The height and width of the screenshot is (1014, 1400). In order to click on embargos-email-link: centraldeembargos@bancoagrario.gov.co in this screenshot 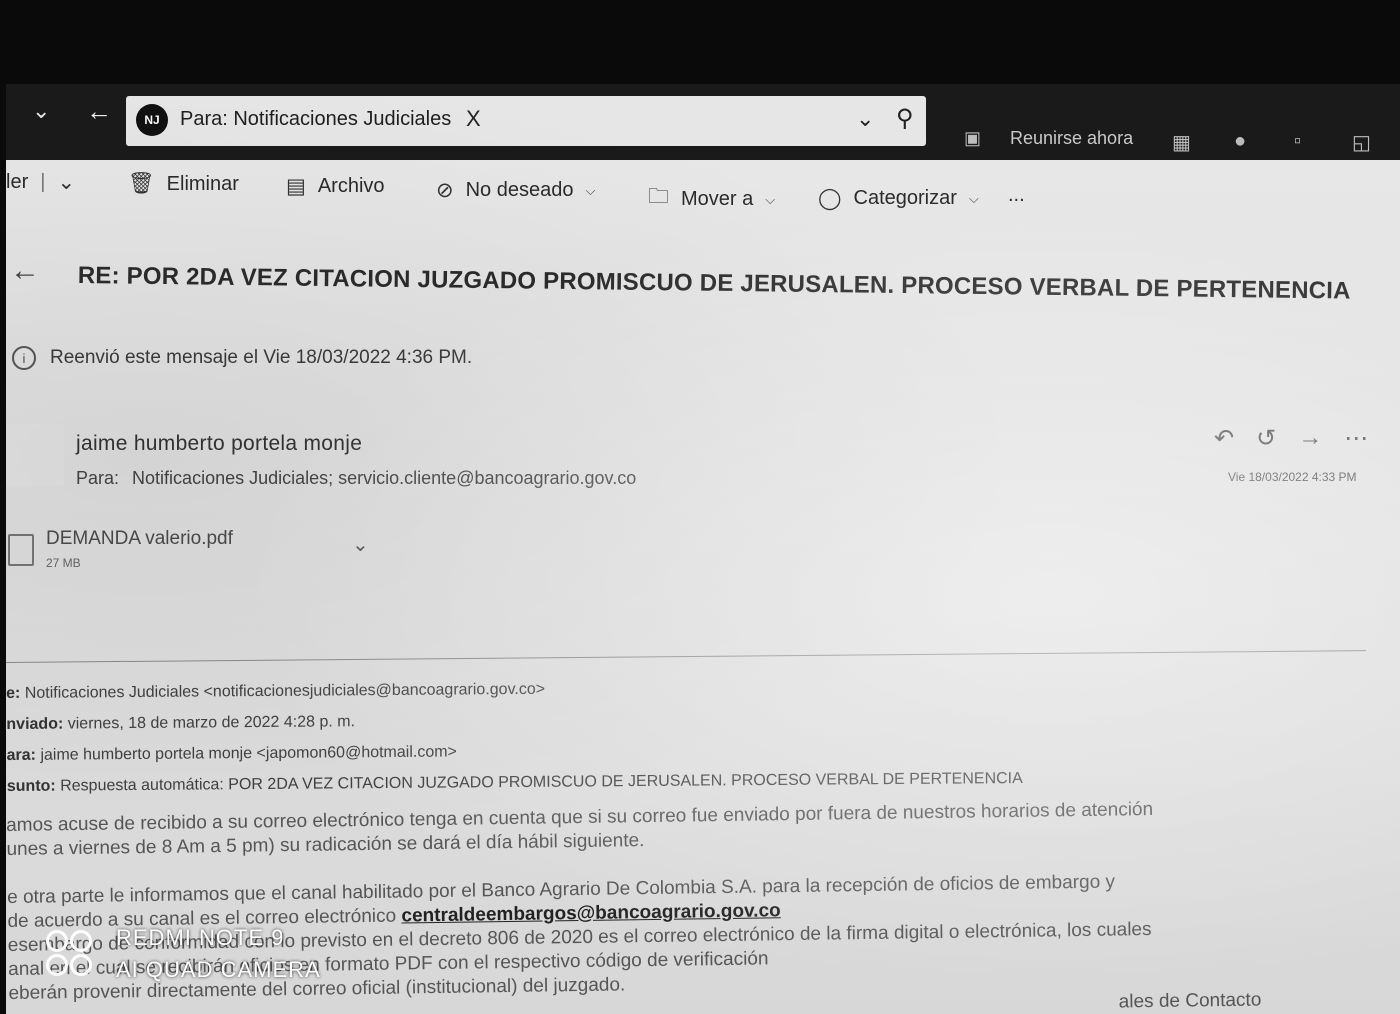, I will do `click(591, 913)`.